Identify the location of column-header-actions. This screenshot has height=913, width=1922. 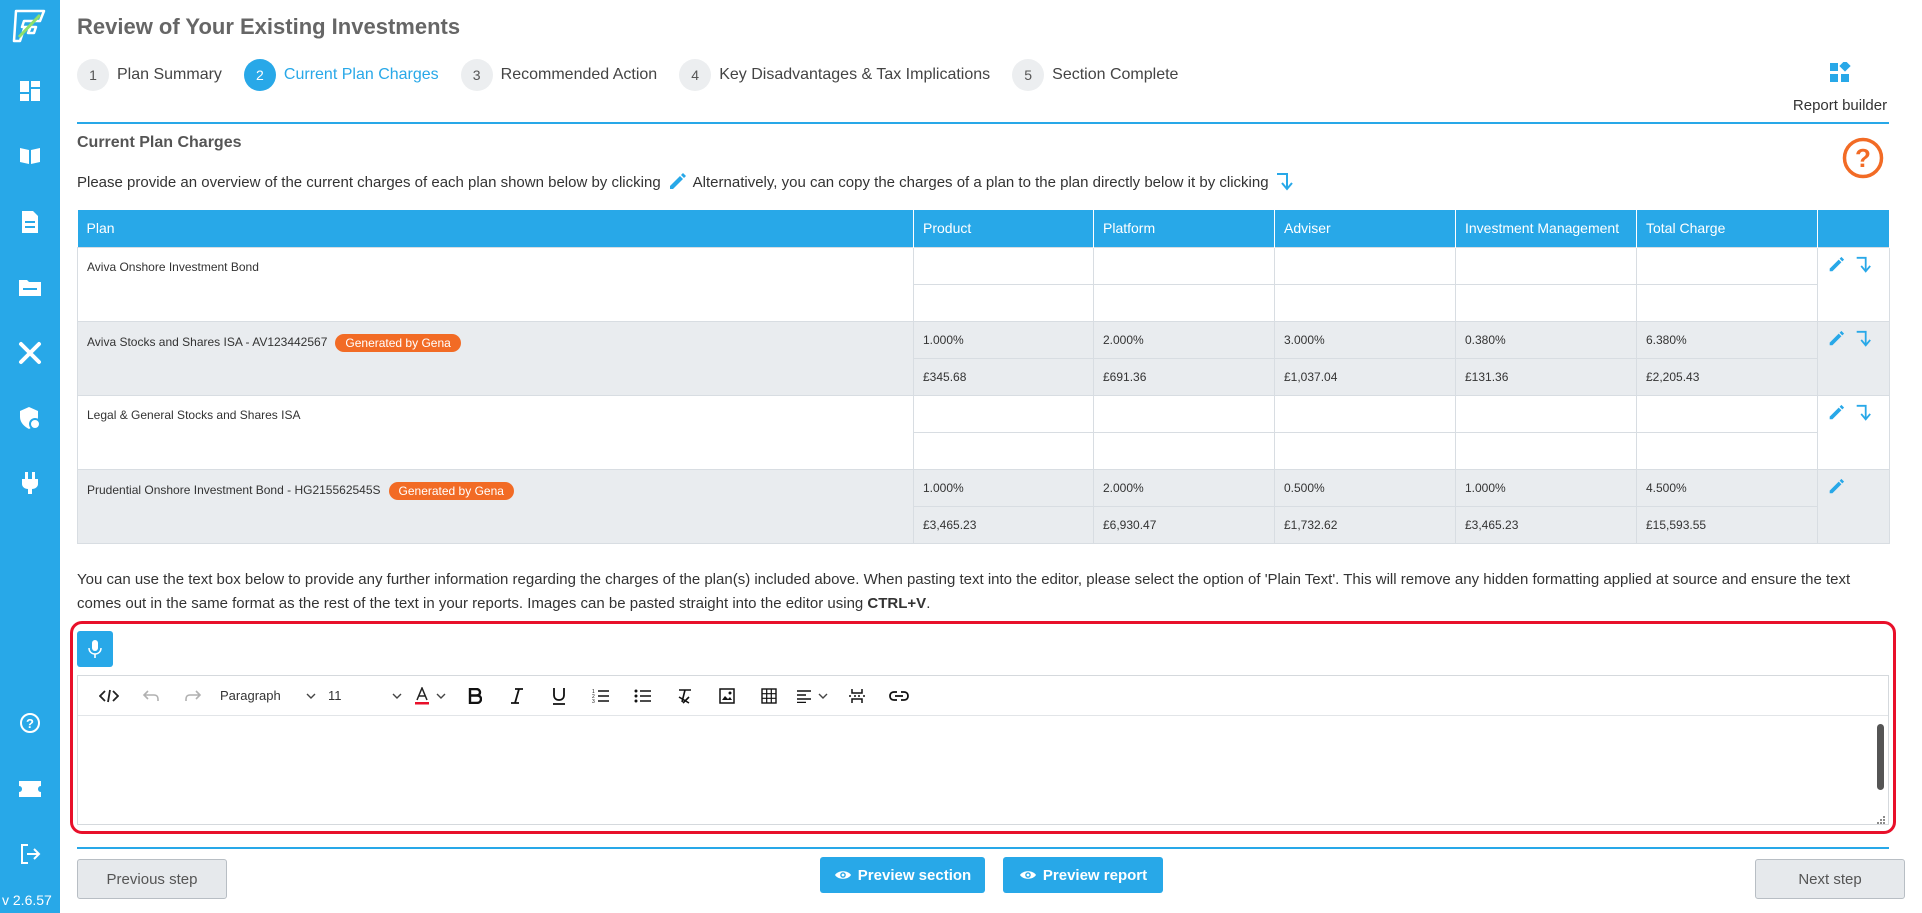
(1853, 228).